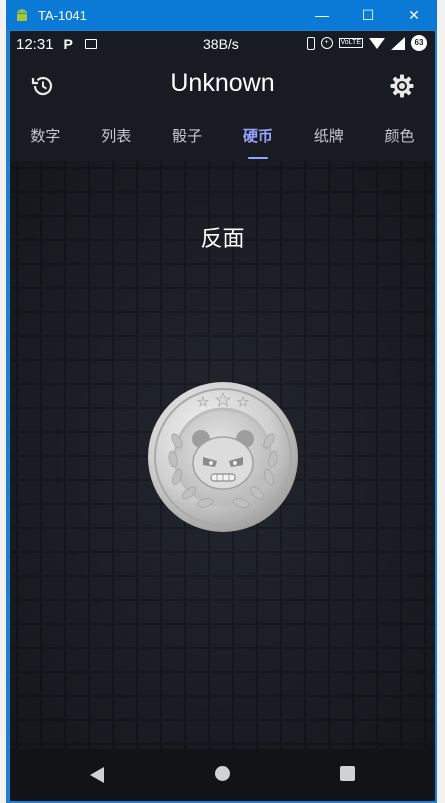 The width and height of the screenshot is (445, 803). Describe the element at coordinates (402, 86) in the screenshot. I see `gear-icon` at that location.